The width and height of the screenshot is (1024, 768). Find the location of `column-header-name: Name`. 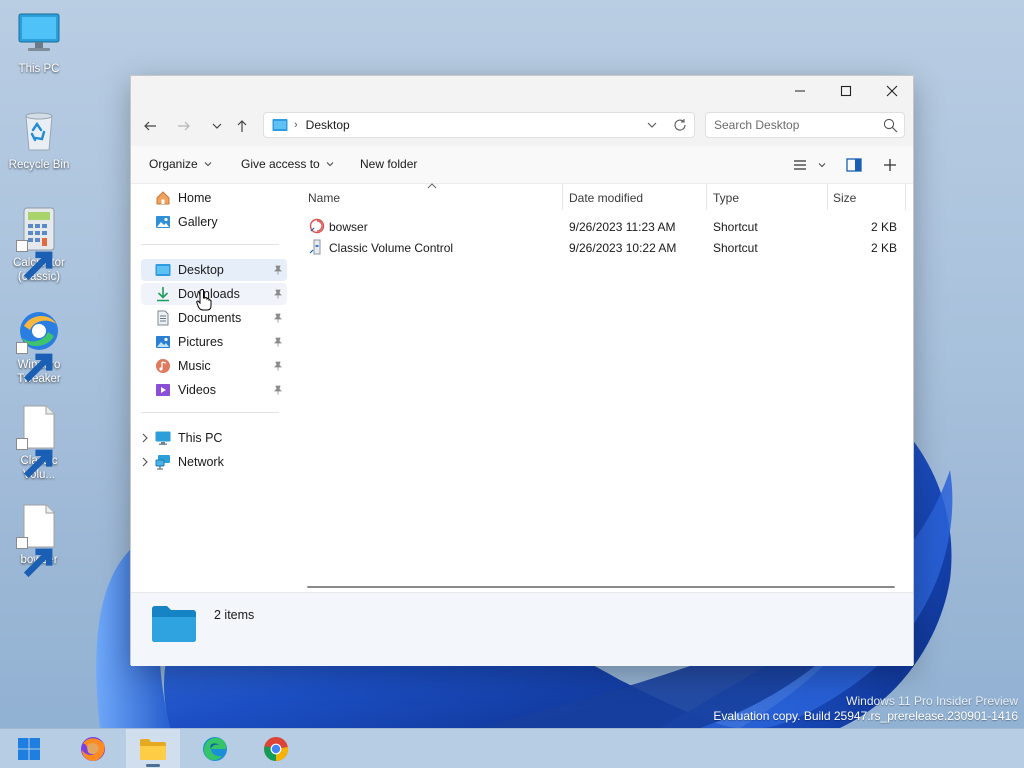

column-header-name: Name is located at coordinates (324, 198).